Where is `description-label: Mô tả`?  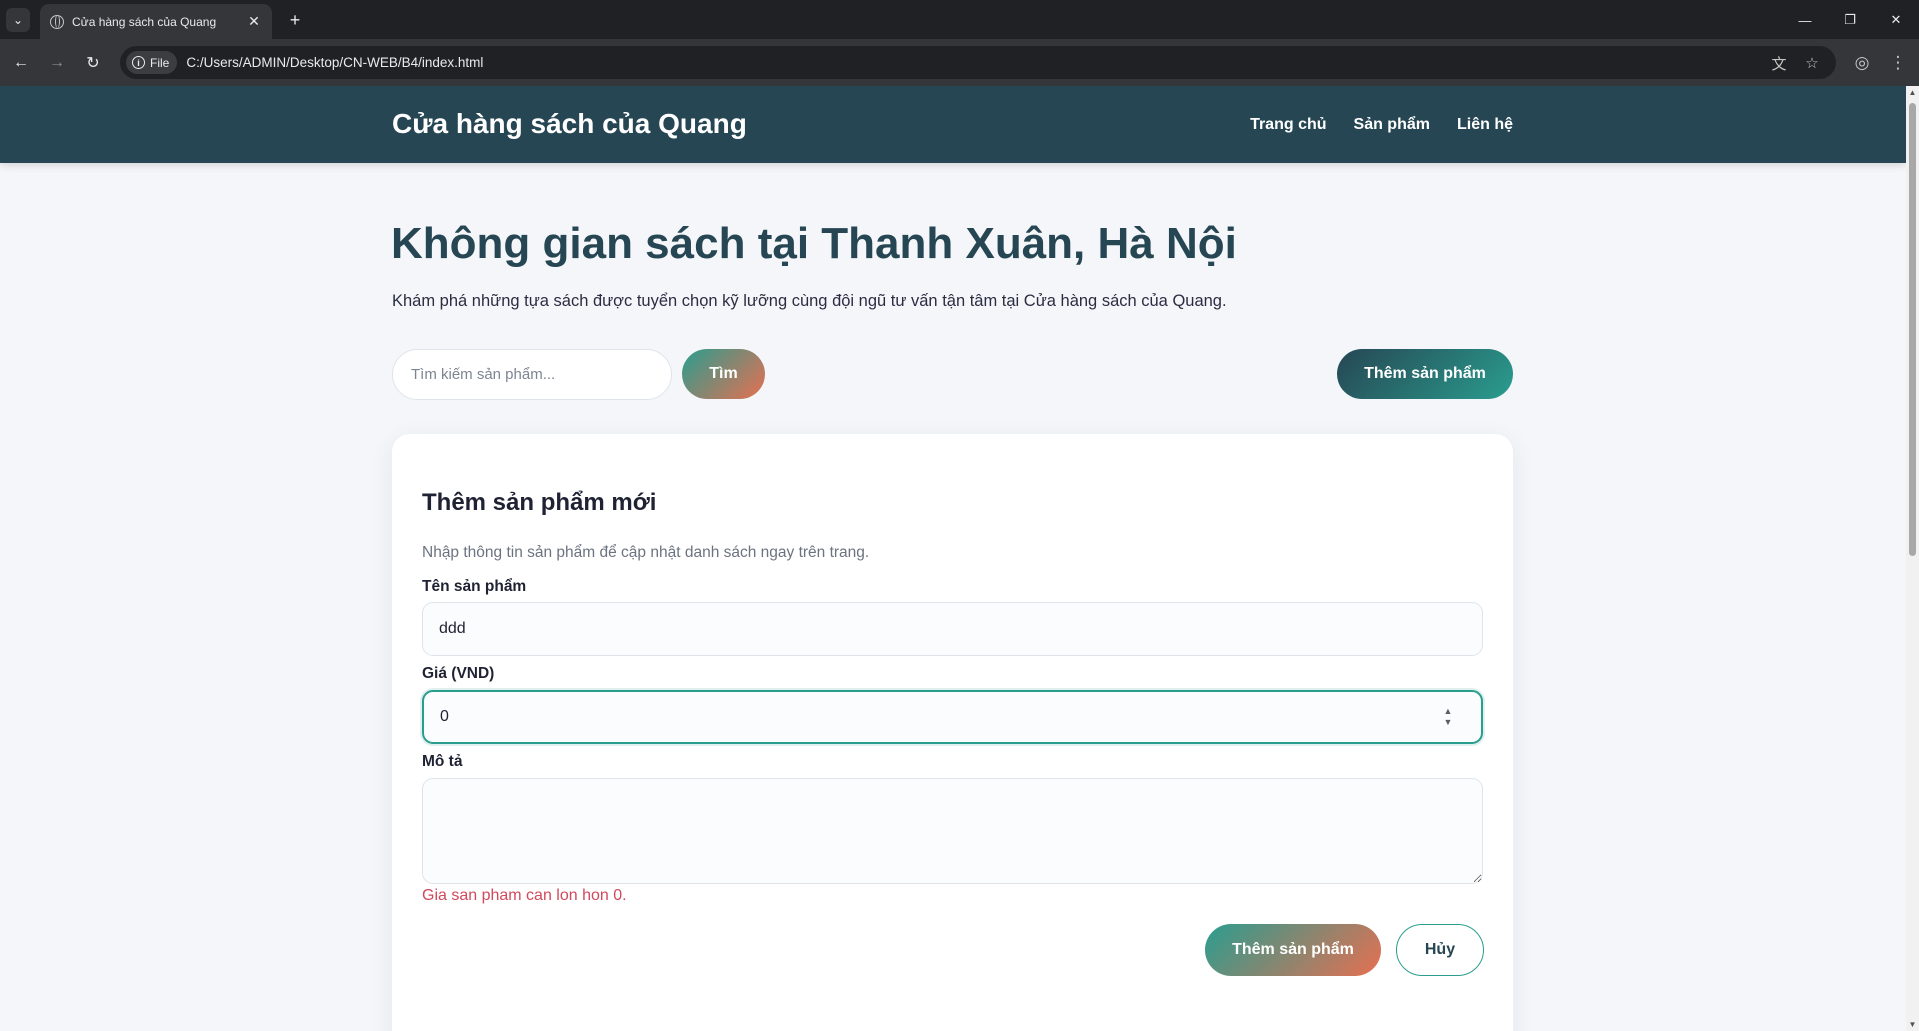
description-label: Mô tả is located at coordinates (442, 761).